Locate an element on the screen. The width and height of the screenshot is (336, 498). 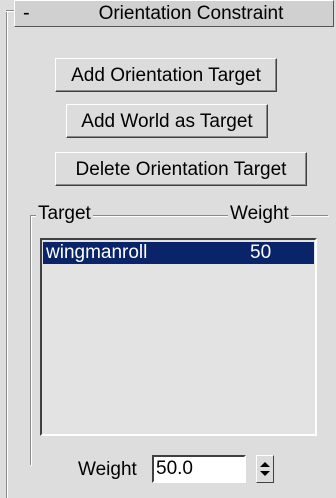
rollout-header: - Orientation Constraint is located at coordinates (174, 13).